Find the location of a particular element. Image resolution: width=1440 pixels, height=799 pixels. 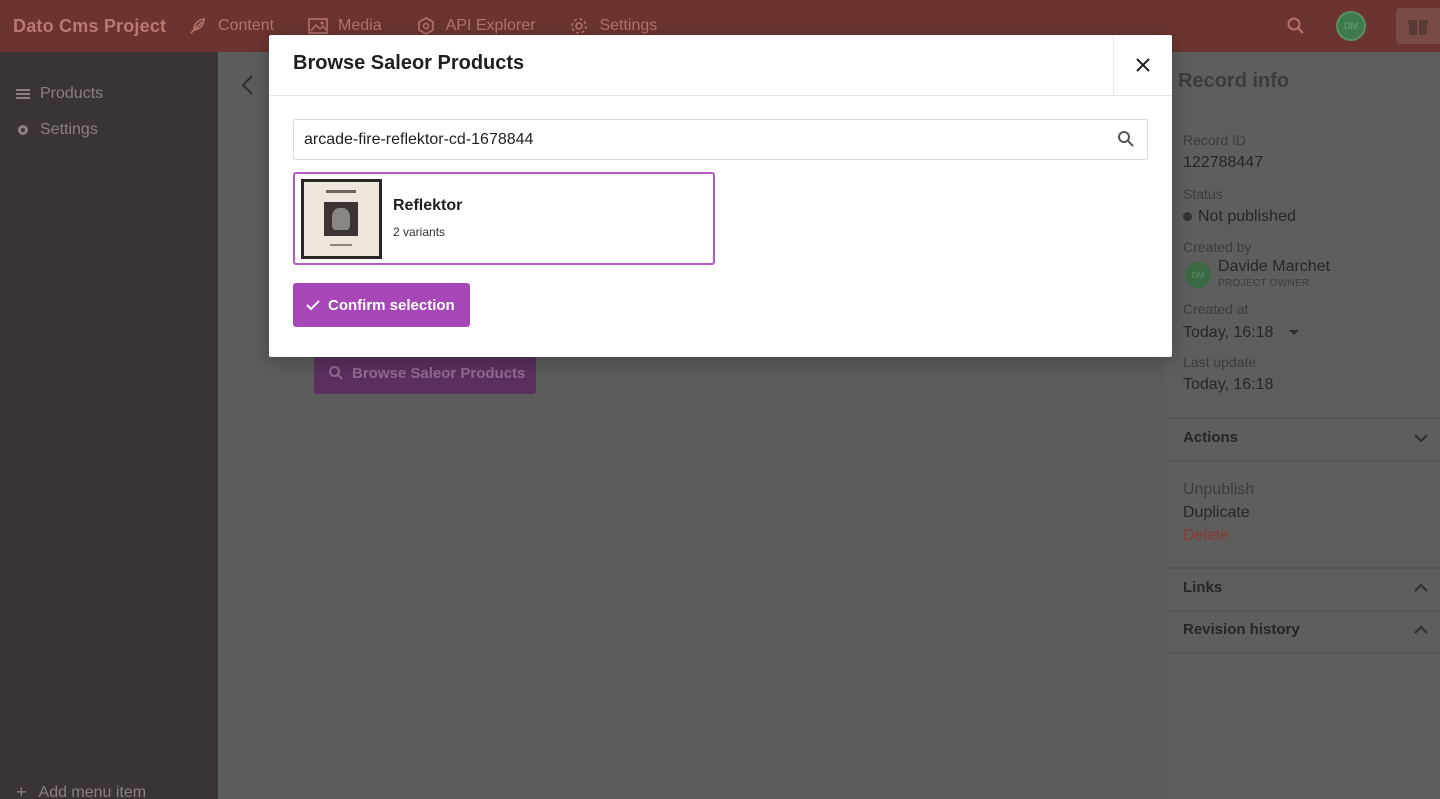

status-value: Not published is located at coordinates (1239, 217).